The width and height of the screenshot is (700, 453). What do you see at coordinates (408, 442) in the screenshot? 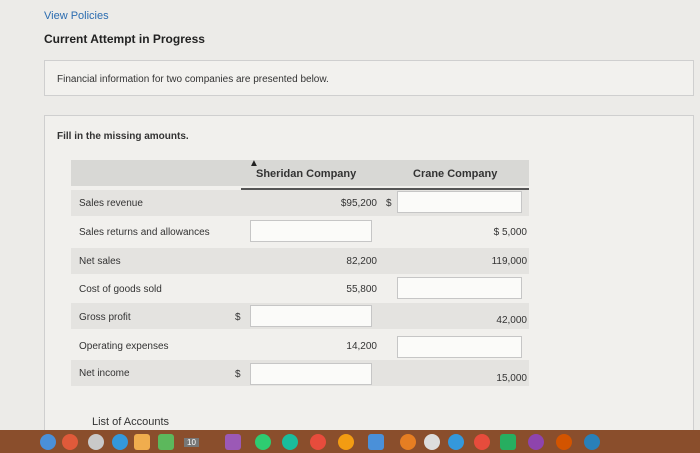
I see `preferences-icon` at bounding box center [408, 442].